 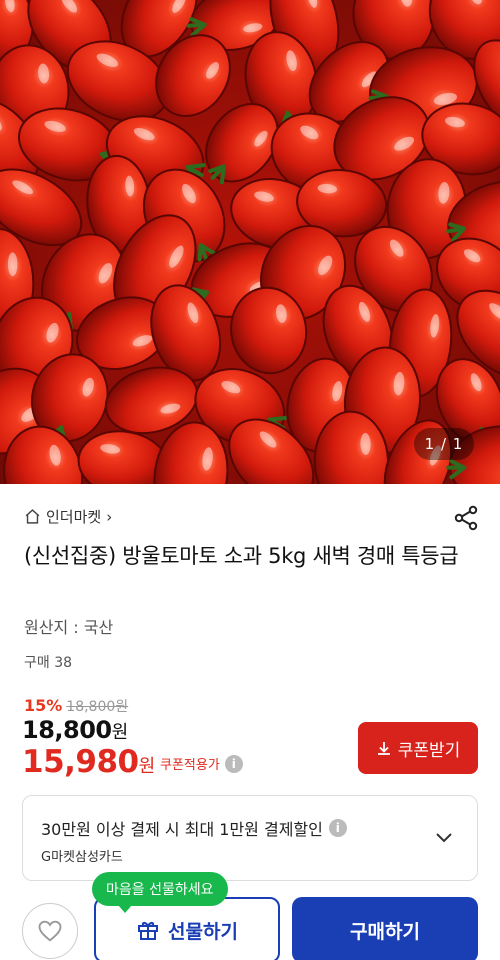 I want to click on sale-price-unit: 원, so click(x=120, y=732).